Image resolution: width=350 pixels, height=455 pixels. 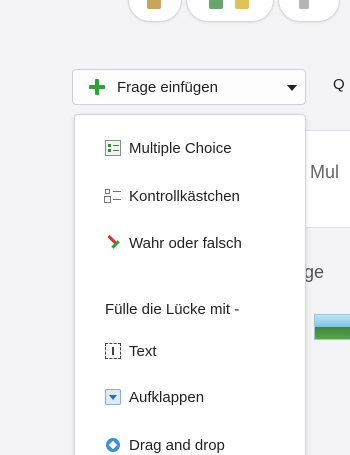 I want to click on menu-item-label: Wahr oder falsch, so click(x=185, y=243).